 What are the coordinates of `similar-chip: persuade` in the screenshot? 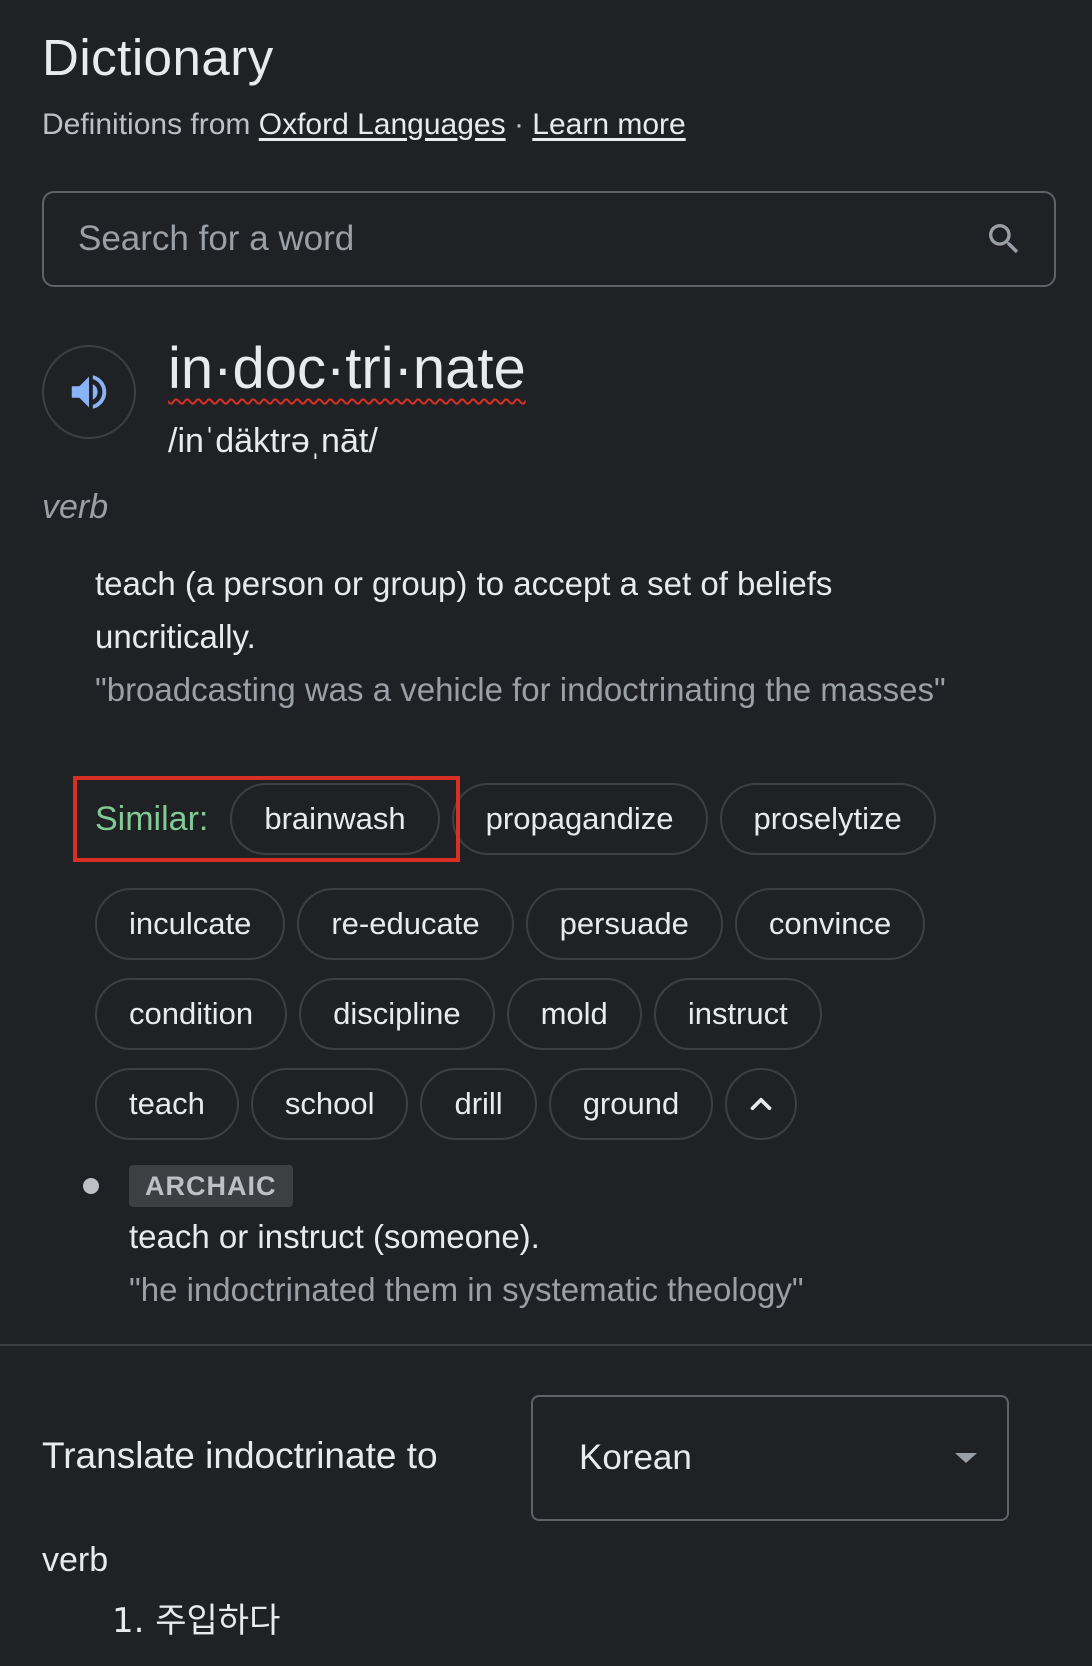 It's located at (624, 924).